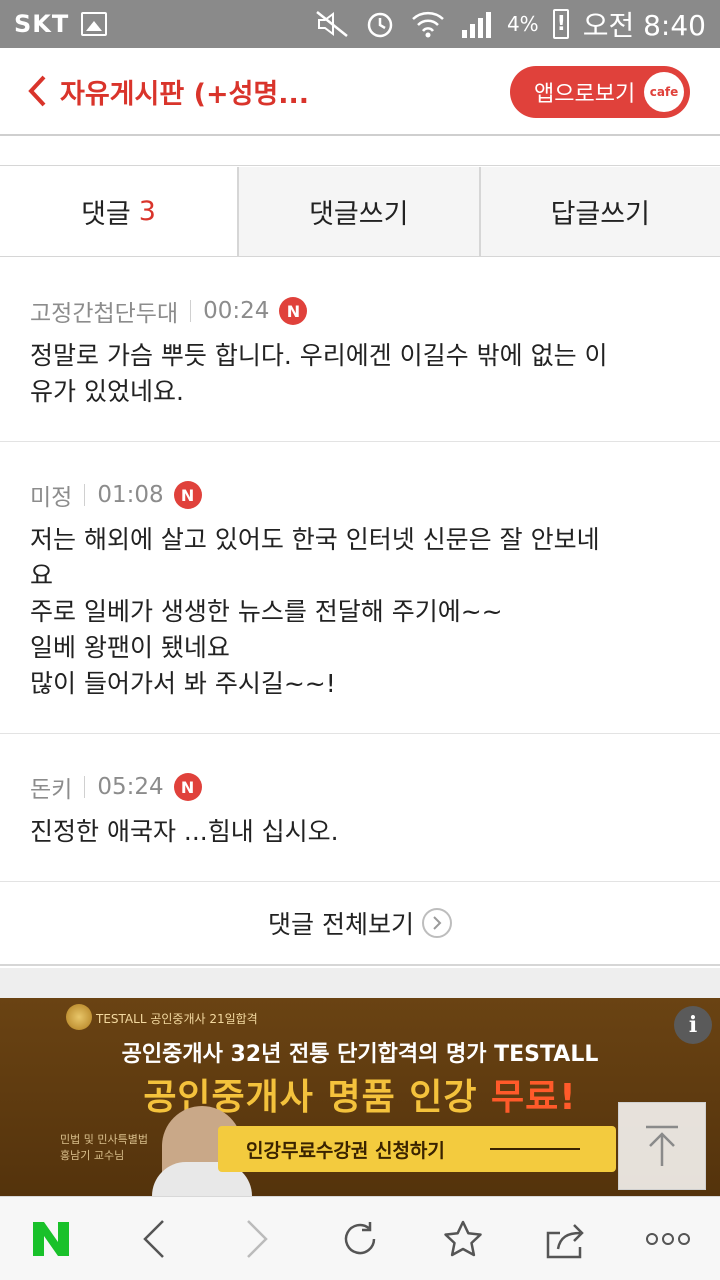 This screenshot has height=1280, width=720. What do you see at coordinates (644, 25) in the screenshot?
I see `clock: 오전 8:40` at bounding box center [644, 25].